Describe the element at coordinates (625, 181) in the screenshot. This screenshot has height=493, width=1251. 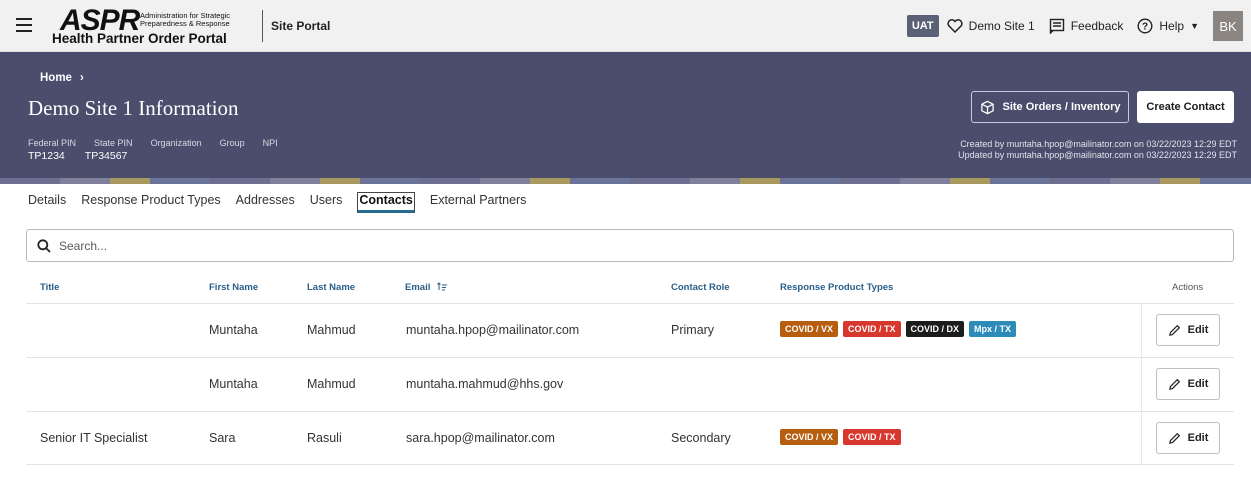
I see `banner-image-strip` at that location.